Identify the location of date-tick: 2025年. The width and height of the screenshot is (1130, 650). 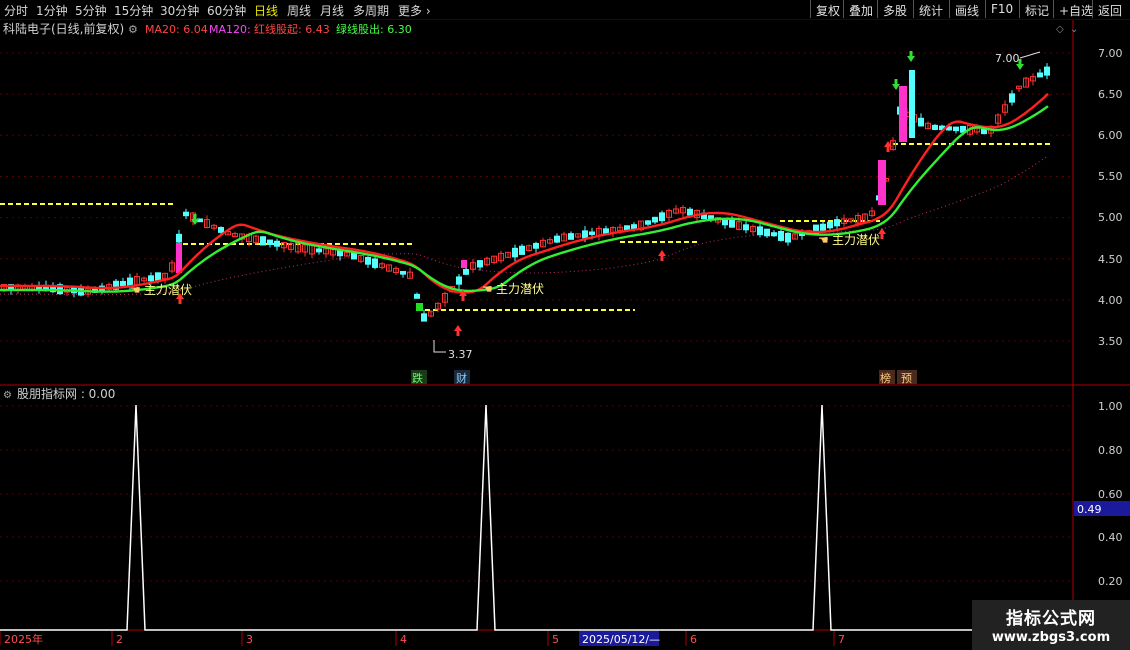
(23, 639).